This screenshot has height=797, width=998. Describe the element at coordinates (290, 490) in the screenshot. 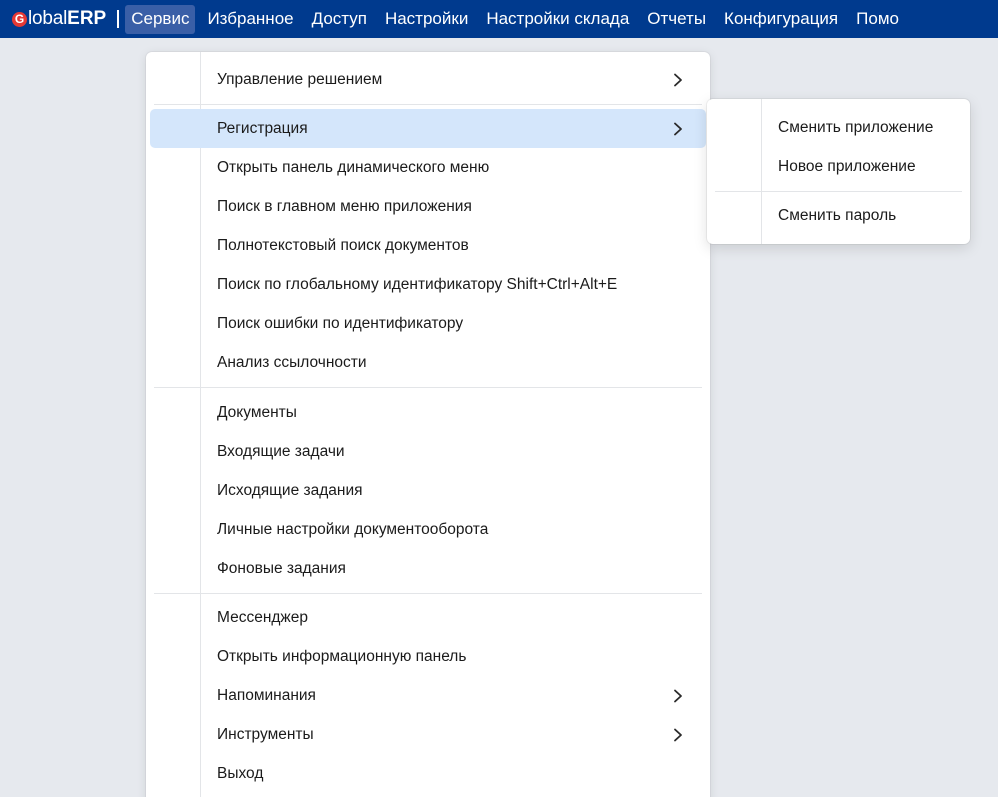

I see `menu-item-label: Исходящие задания` at that location.